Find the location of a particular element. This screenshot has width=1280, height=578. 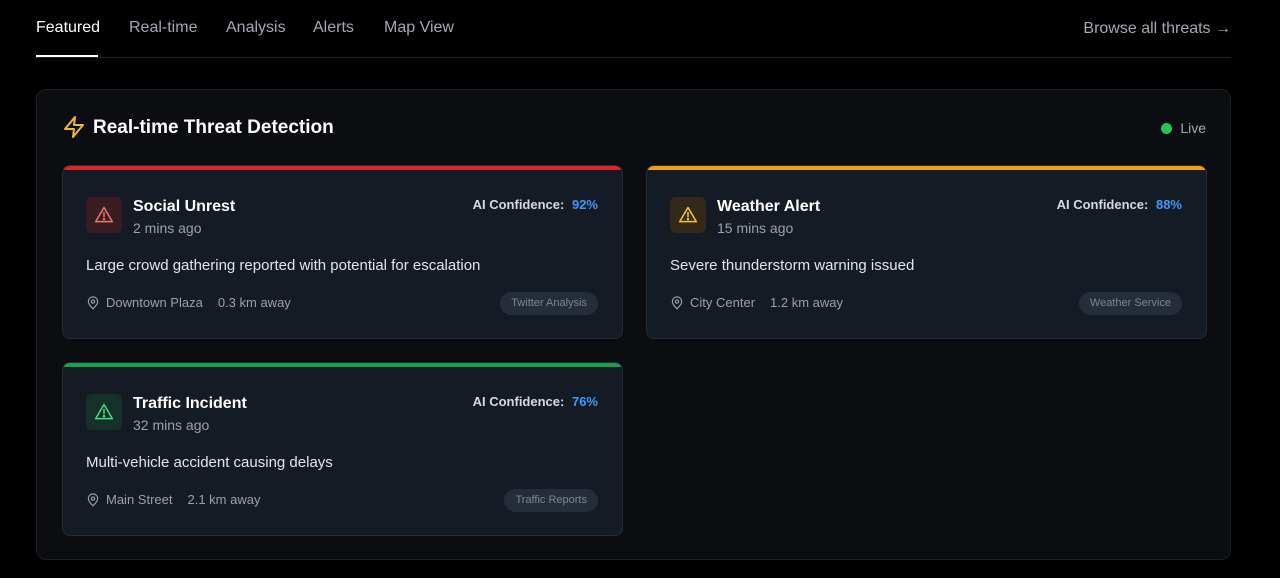

browse-all-threats-link: Browse all threats → is located at coordinates (1157, 29).